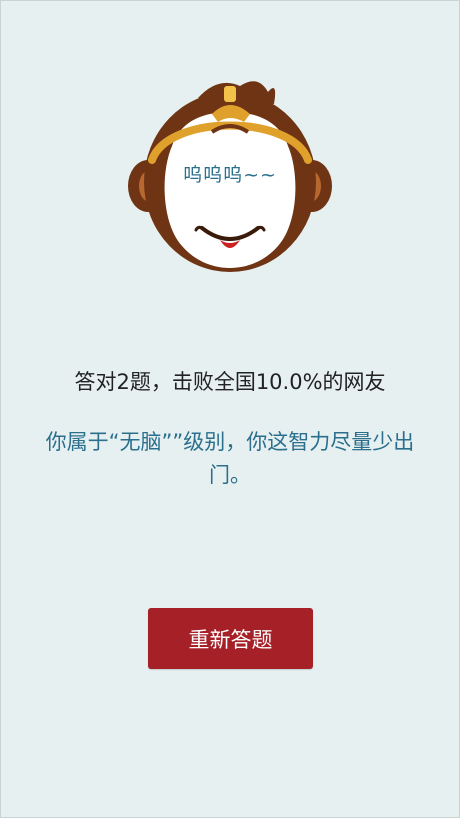 This screenshot has width=460, height=818. I want to click on monkey-face-icon: 呜呜呜~~, so click(230, 174).